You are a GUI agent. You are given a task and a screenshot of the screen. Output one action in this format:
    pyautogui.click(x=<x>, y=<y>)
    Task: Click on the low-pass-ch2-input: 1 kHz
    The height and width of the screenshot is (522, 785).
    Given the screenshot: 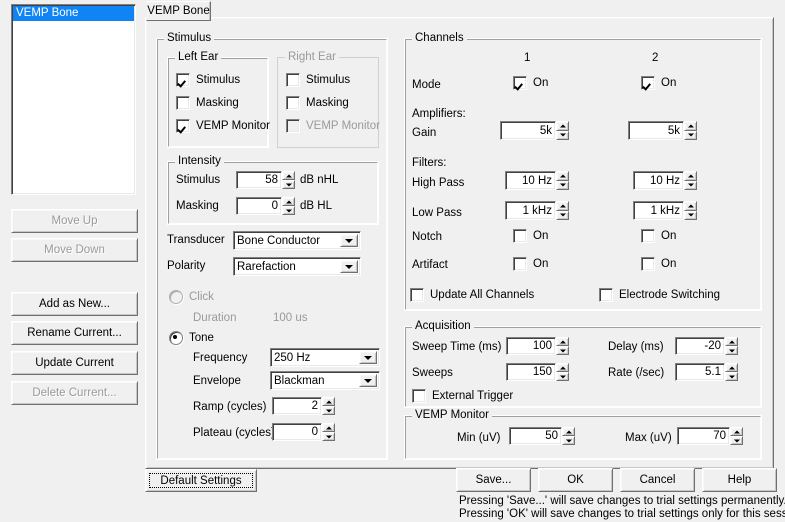 What is the action you would take?
    pyautogui.click(x=658, y=210)
    